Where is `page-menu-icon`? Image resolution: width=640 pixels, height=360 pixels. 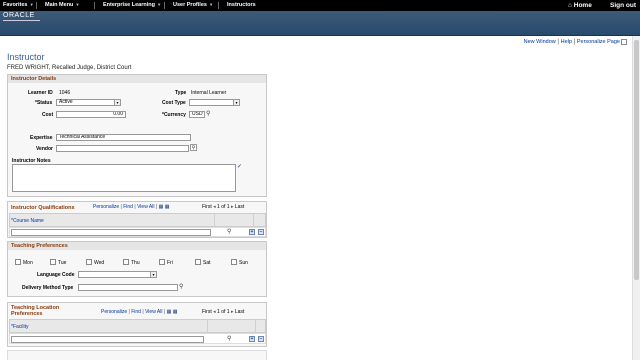
page-menu-icon is located at coordinates (624, 42).